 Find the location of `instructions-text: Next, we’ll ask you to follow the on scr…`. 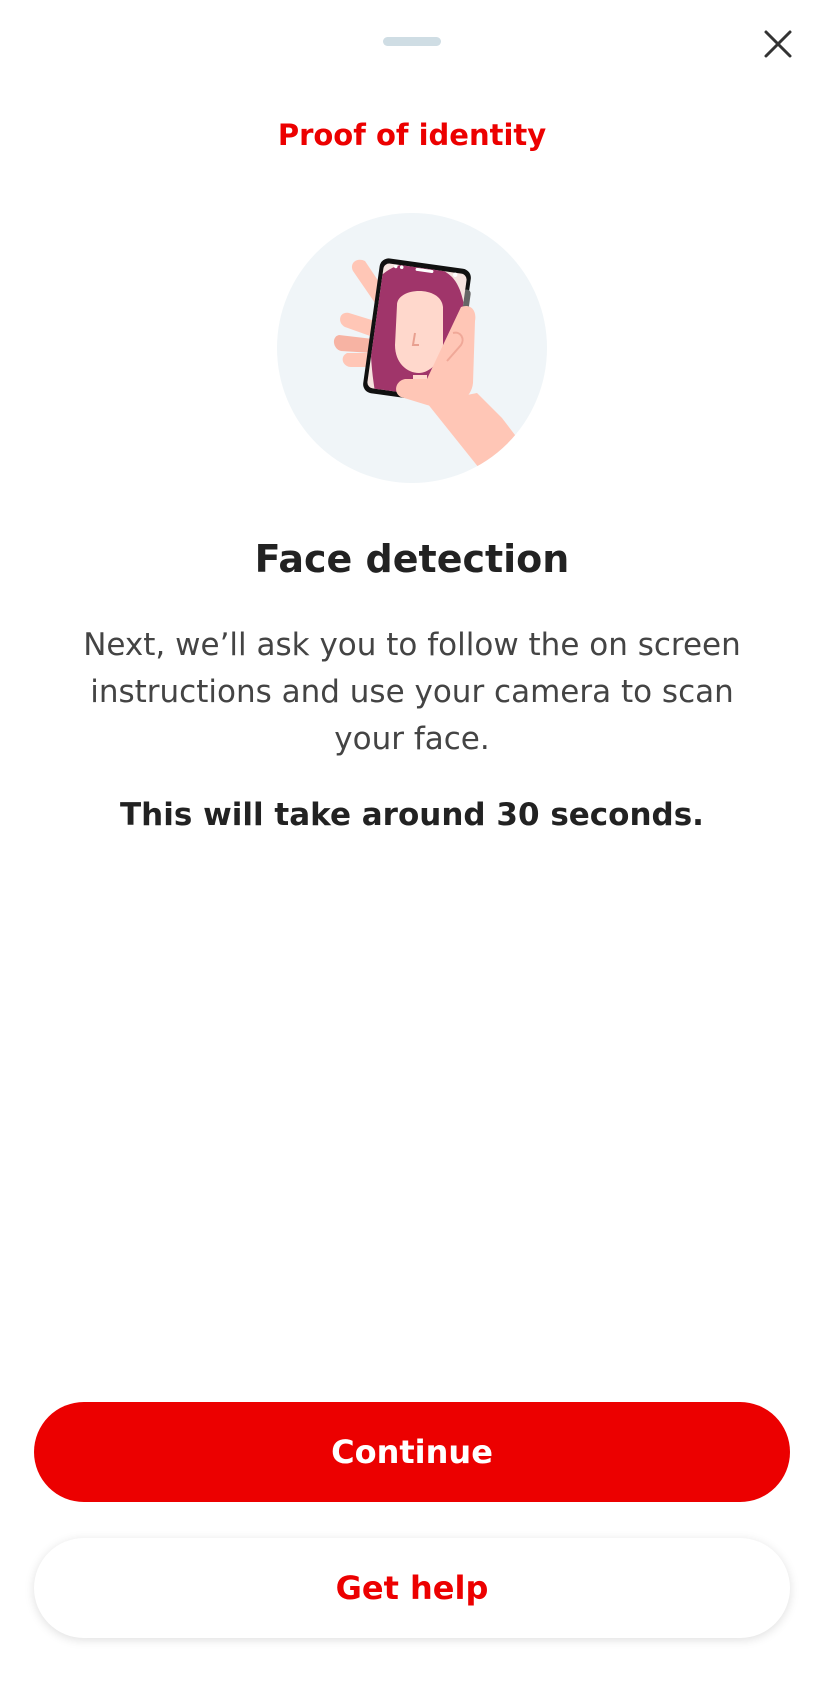

instructions-text: Next, we’ll ask you to follow the on scr… is located at coordinates (412, 692).